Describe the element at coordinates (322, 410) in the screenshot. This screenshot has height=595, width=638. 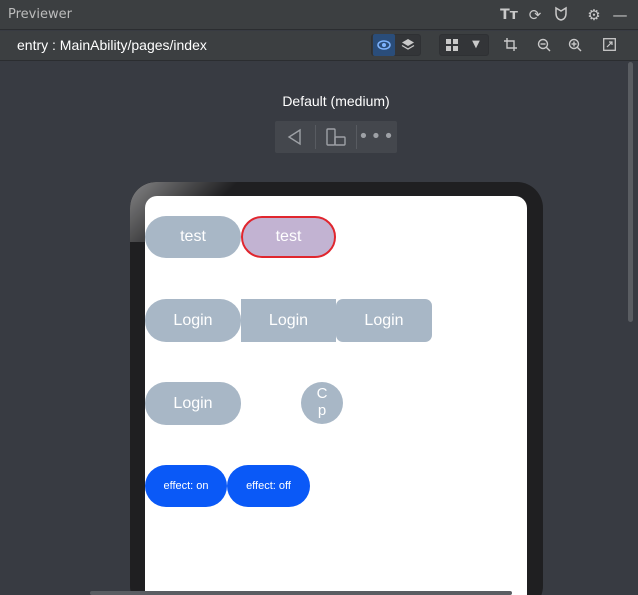
I see `circle-button-label-2: p` at that location.